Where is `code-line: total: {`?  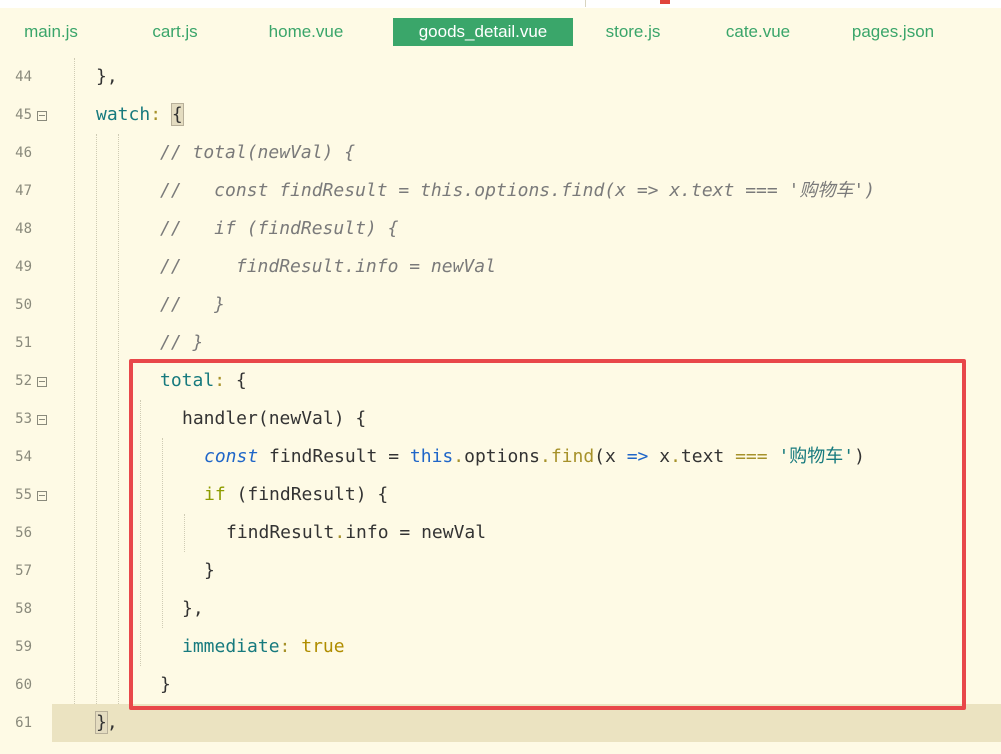
code-line: total: { is located at coordinates (526, 381).